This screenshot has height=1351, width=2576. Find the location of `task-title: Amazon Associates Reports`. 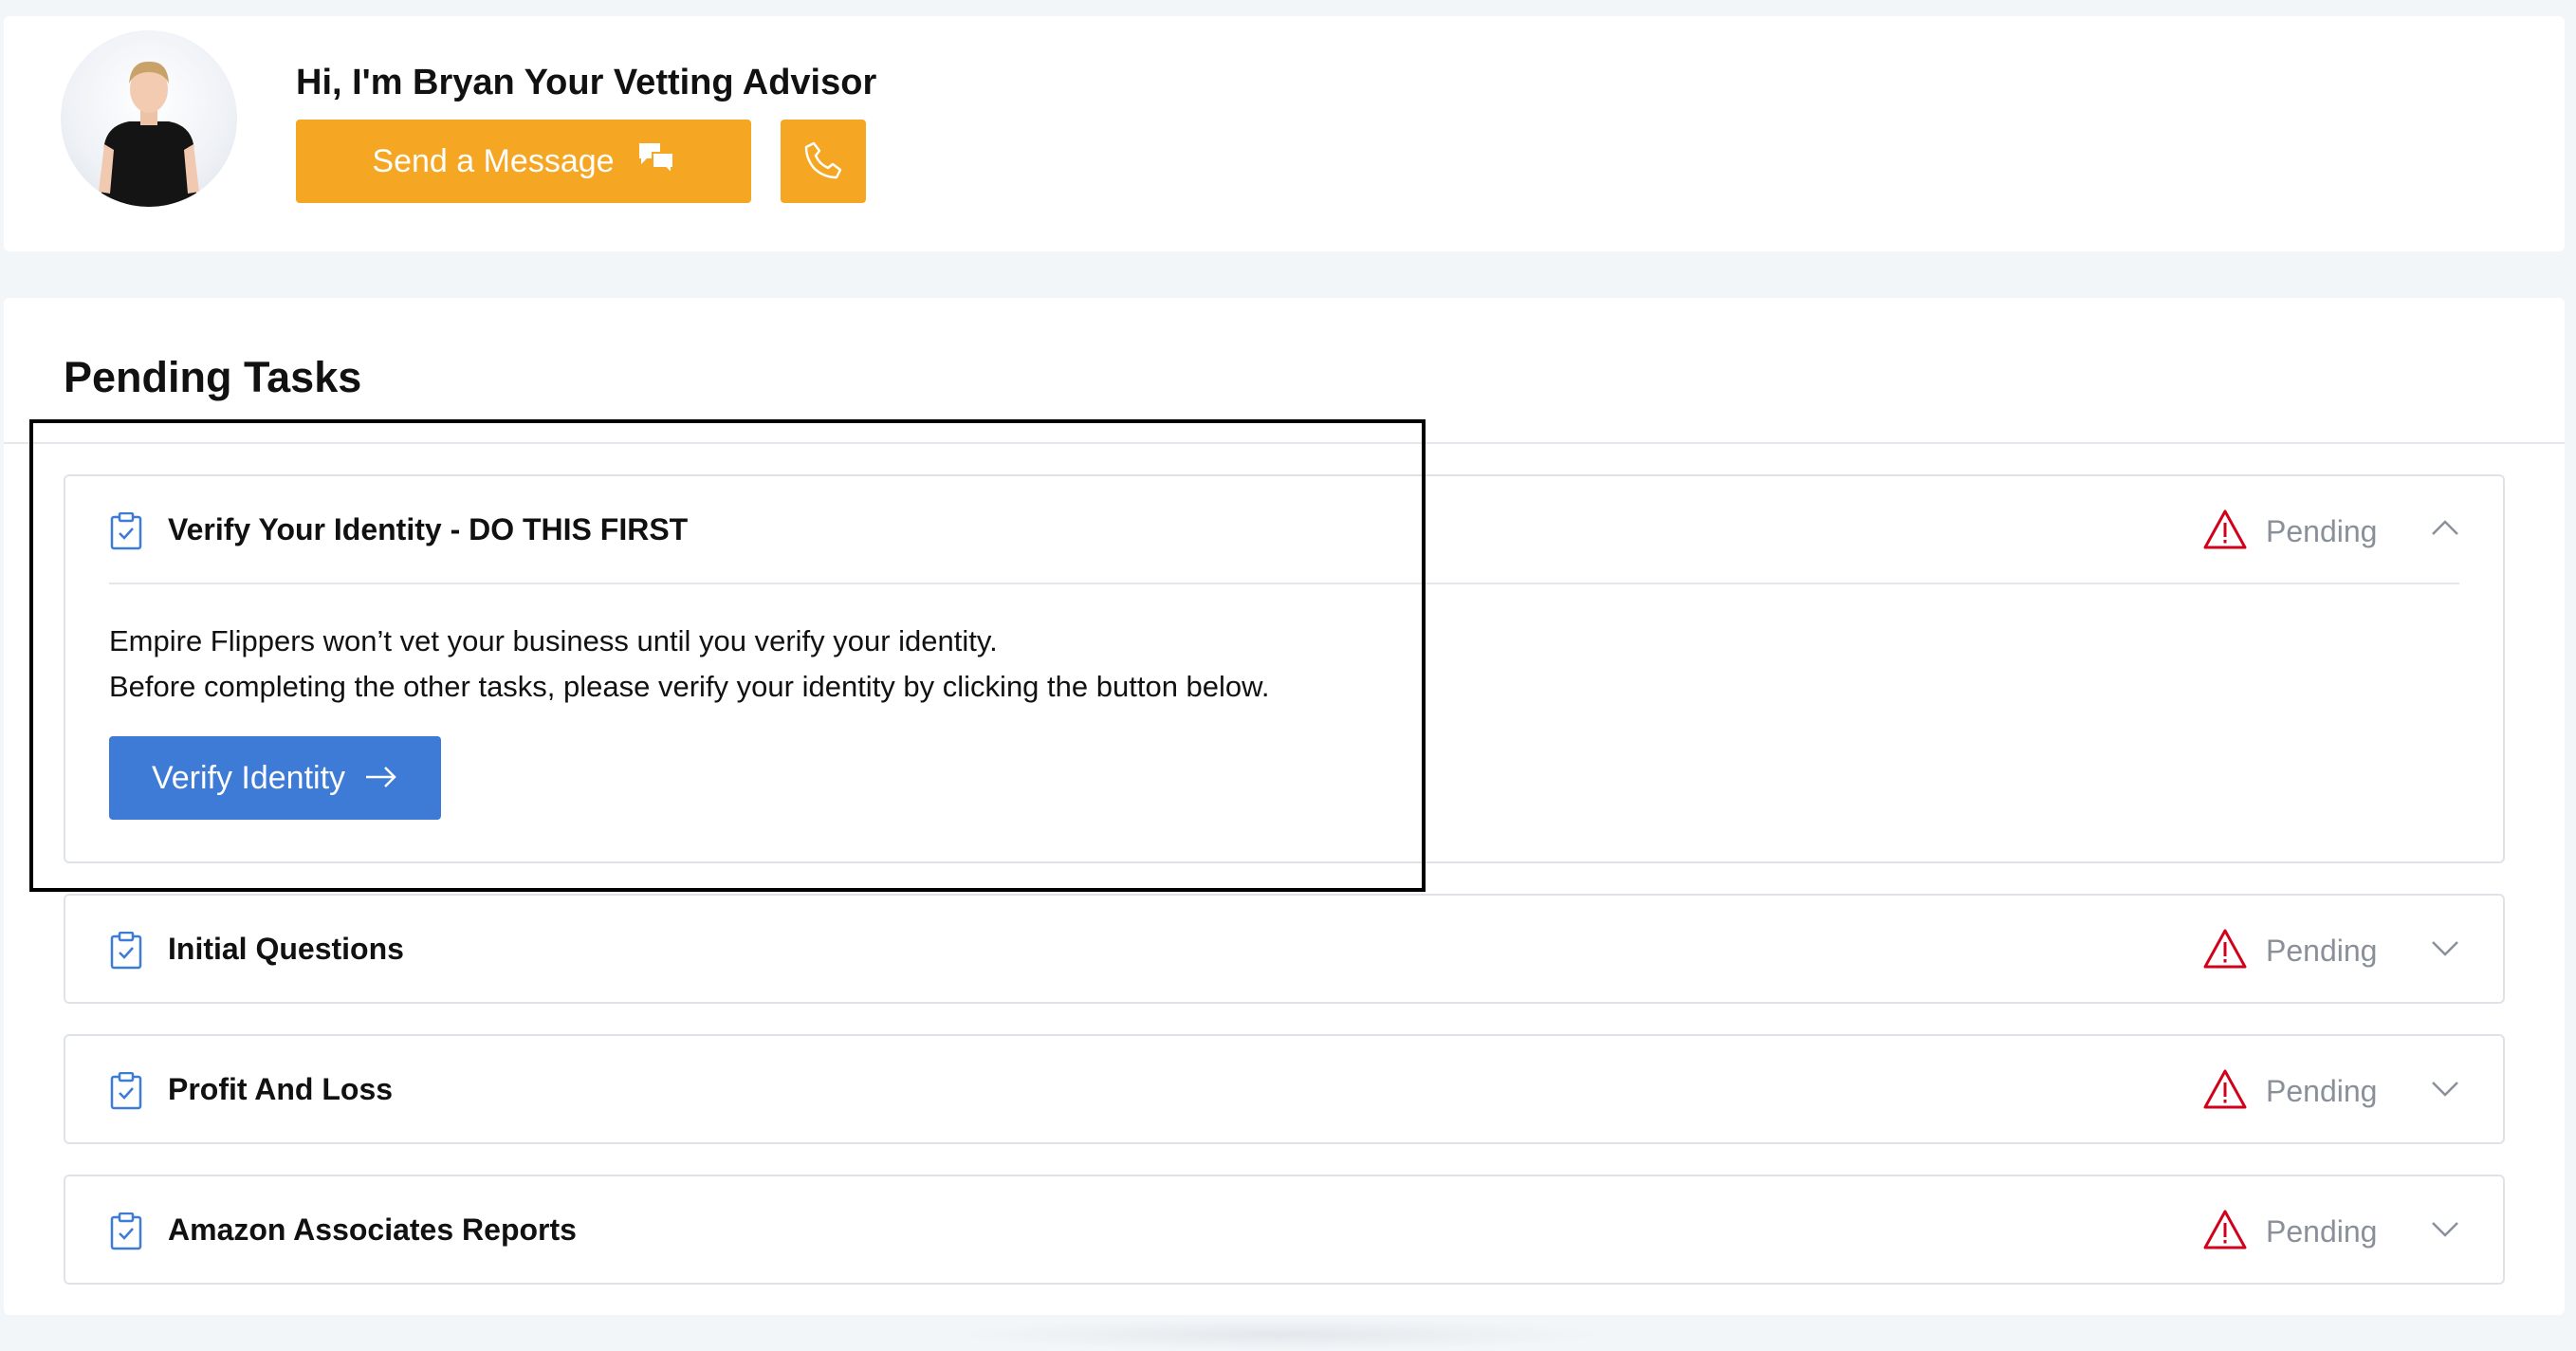

task-title: Amazon Associates Reports is located at coordinates (372, 1230).